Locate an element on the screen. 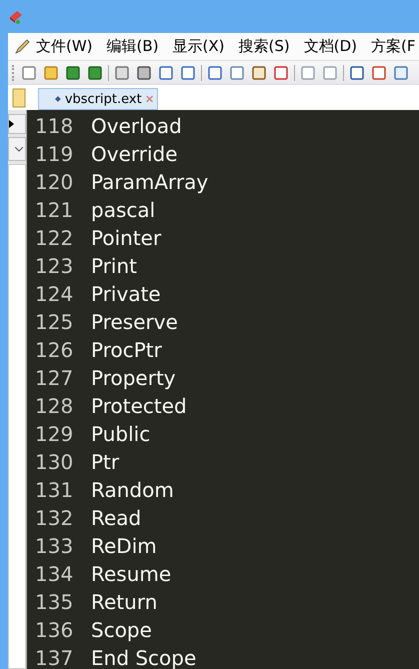 Image resolution: width=419 pixels, height=669 pixels. line-number: 122 is located at coordinates (54, 238).